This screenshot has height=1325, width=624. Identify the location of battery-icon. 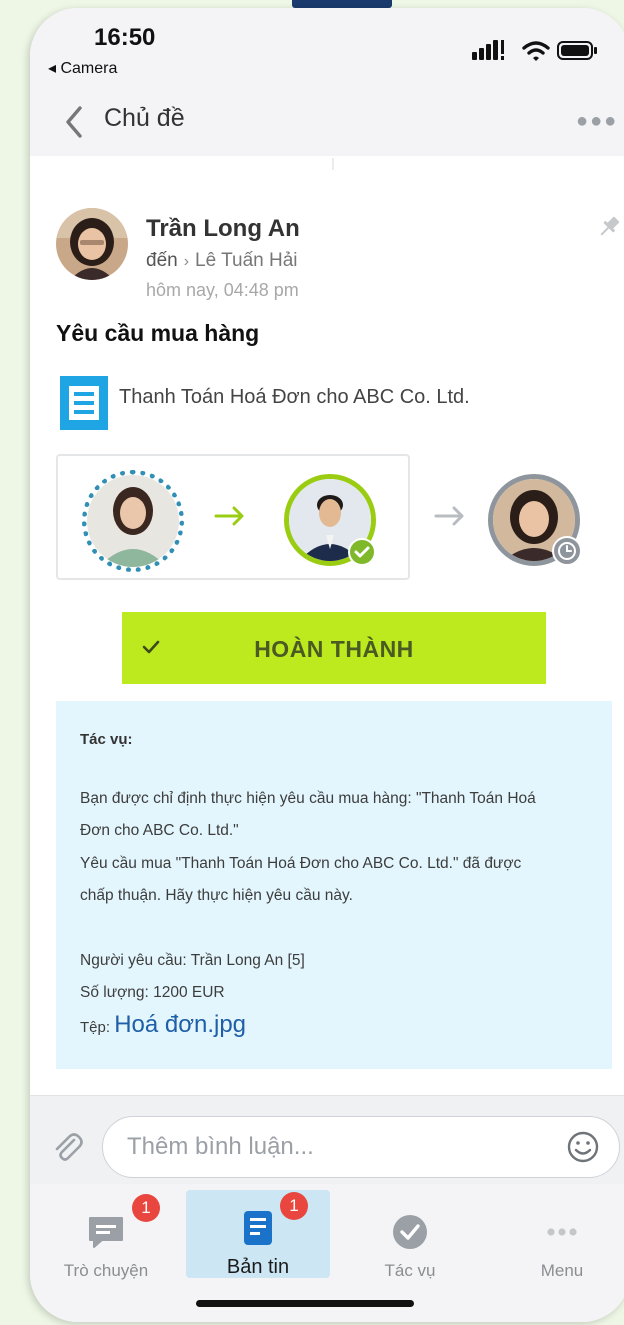
(577, 50).